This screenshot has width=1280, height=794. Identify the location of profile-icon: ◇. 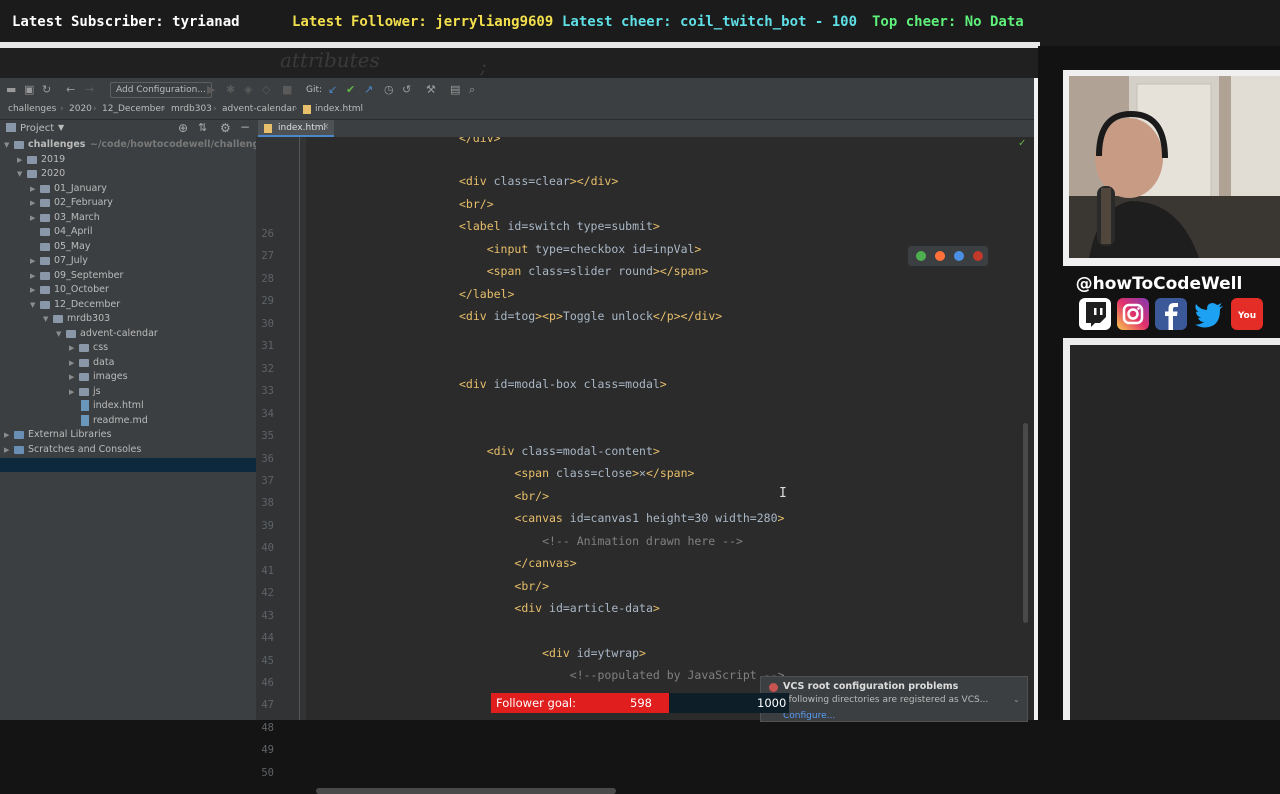
(266, 90).